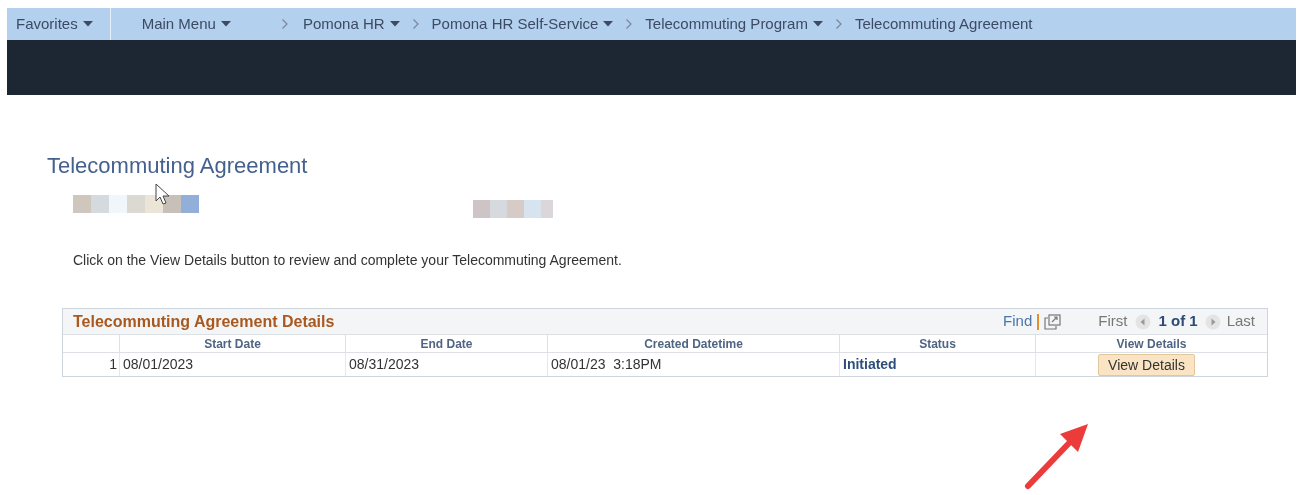 This screenshot has height=495, width=1303. Describe the element at coordinates (943, 24) in the screenshot. I see `breadcrumb-item: Telecommuting Agreement` at that location.